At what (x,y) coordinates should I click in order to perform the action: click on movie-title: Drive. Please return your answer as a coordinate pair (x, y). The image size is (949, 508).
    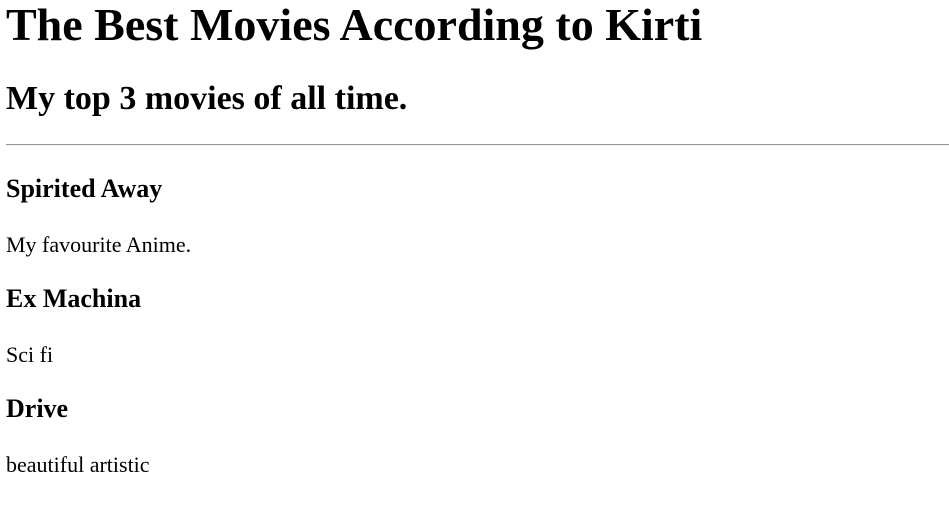
    Looking at the image, I should click on (37, 408).